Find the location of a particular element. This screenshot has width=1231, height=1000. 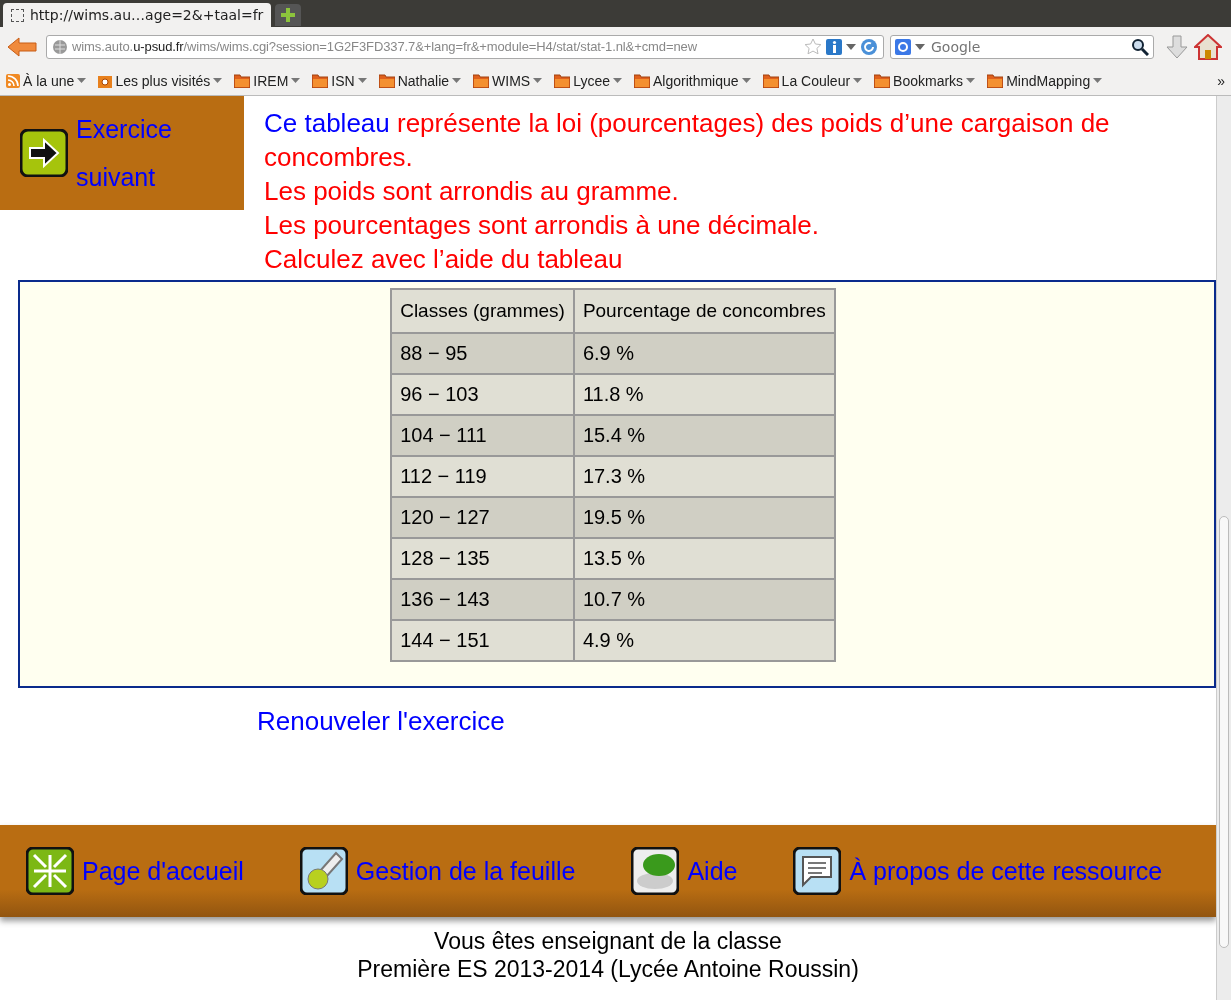

column-header: Classes (grammes) is located at coordinates (482, 311).